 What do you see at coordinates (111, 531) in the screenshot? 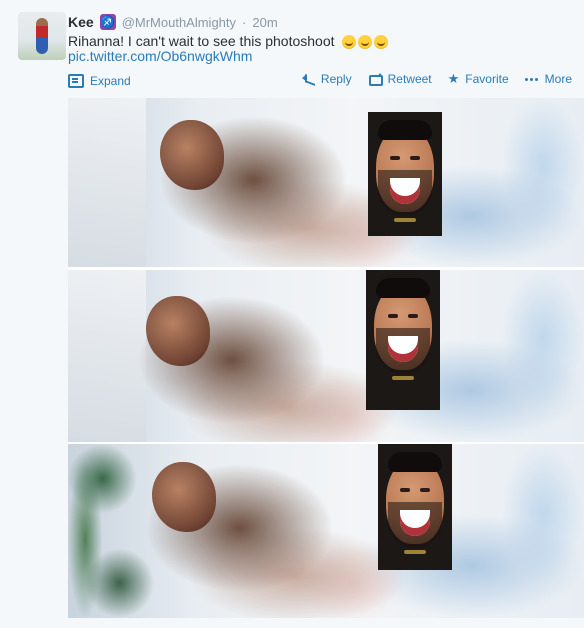
I see `photo-palm` at bounding box center [111, 531].